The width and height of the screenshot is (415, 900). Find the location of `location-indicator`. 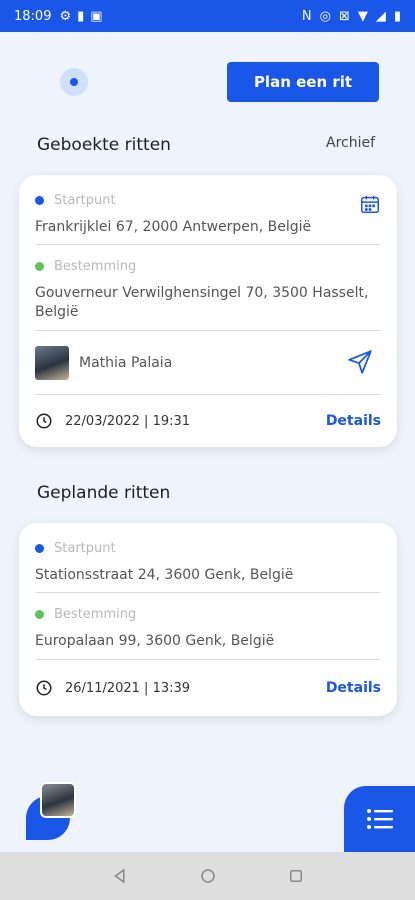

location-indicator is located at coordinates (74, 82).